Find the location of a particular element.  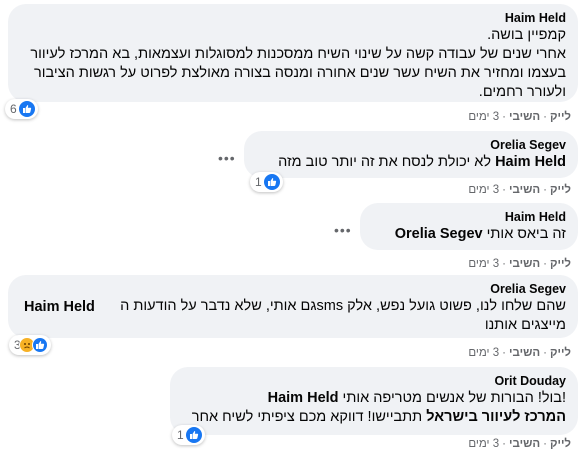

reaction-summary: 6 is located at coordinates (21, 109).